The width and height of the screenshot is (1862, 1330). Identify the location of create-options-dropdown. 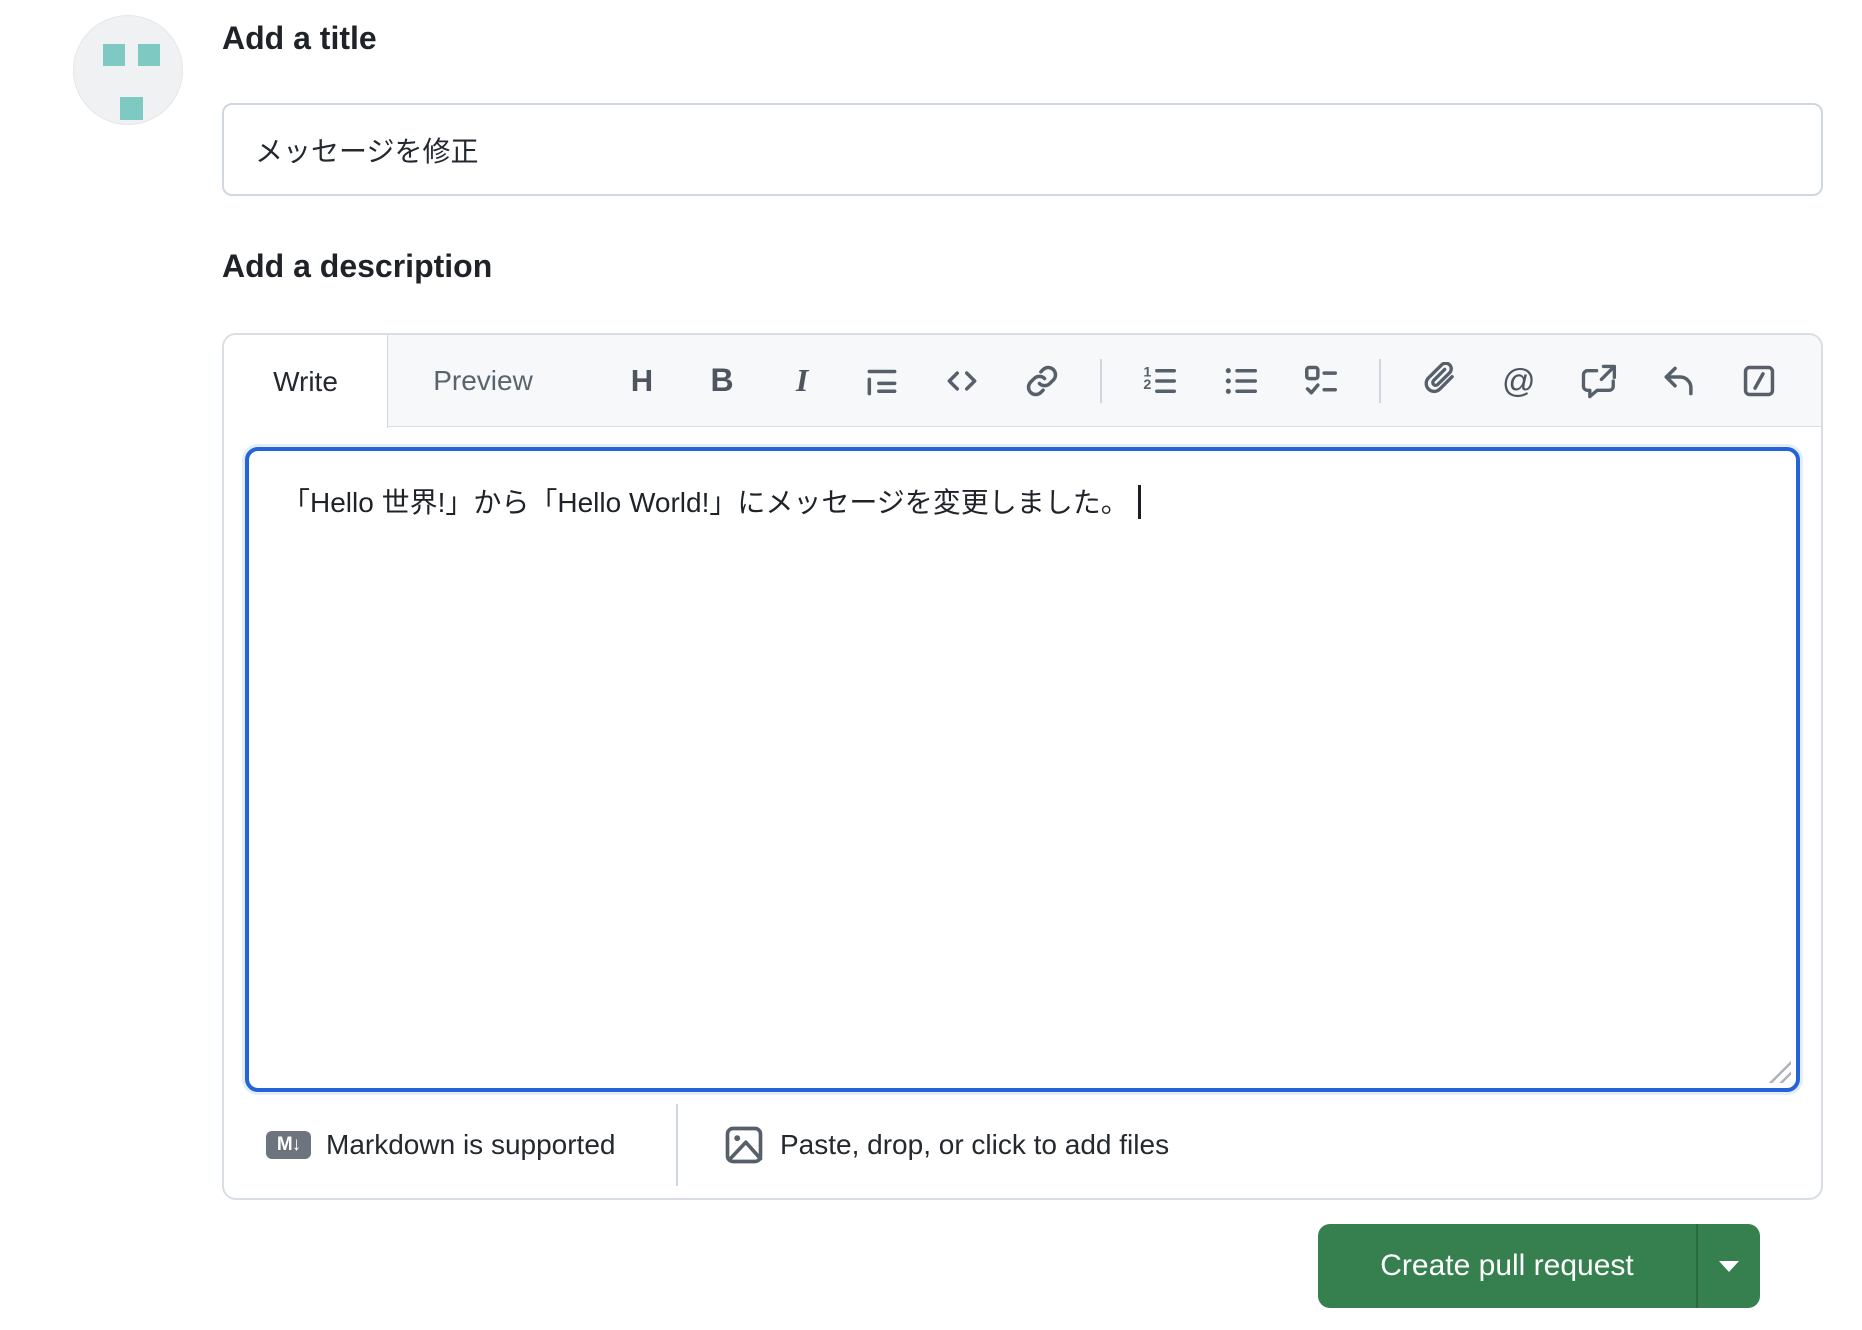
(1729, 1266).